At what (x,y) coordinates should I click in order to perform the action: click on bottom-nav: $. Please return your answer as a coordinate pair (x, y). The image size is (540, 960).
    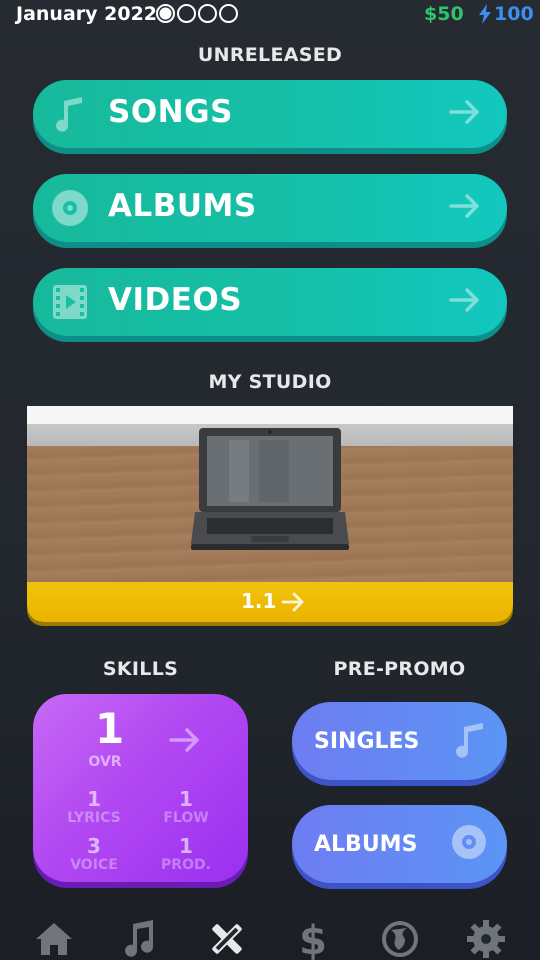
    Looking at the image, I should click on (270, 935).